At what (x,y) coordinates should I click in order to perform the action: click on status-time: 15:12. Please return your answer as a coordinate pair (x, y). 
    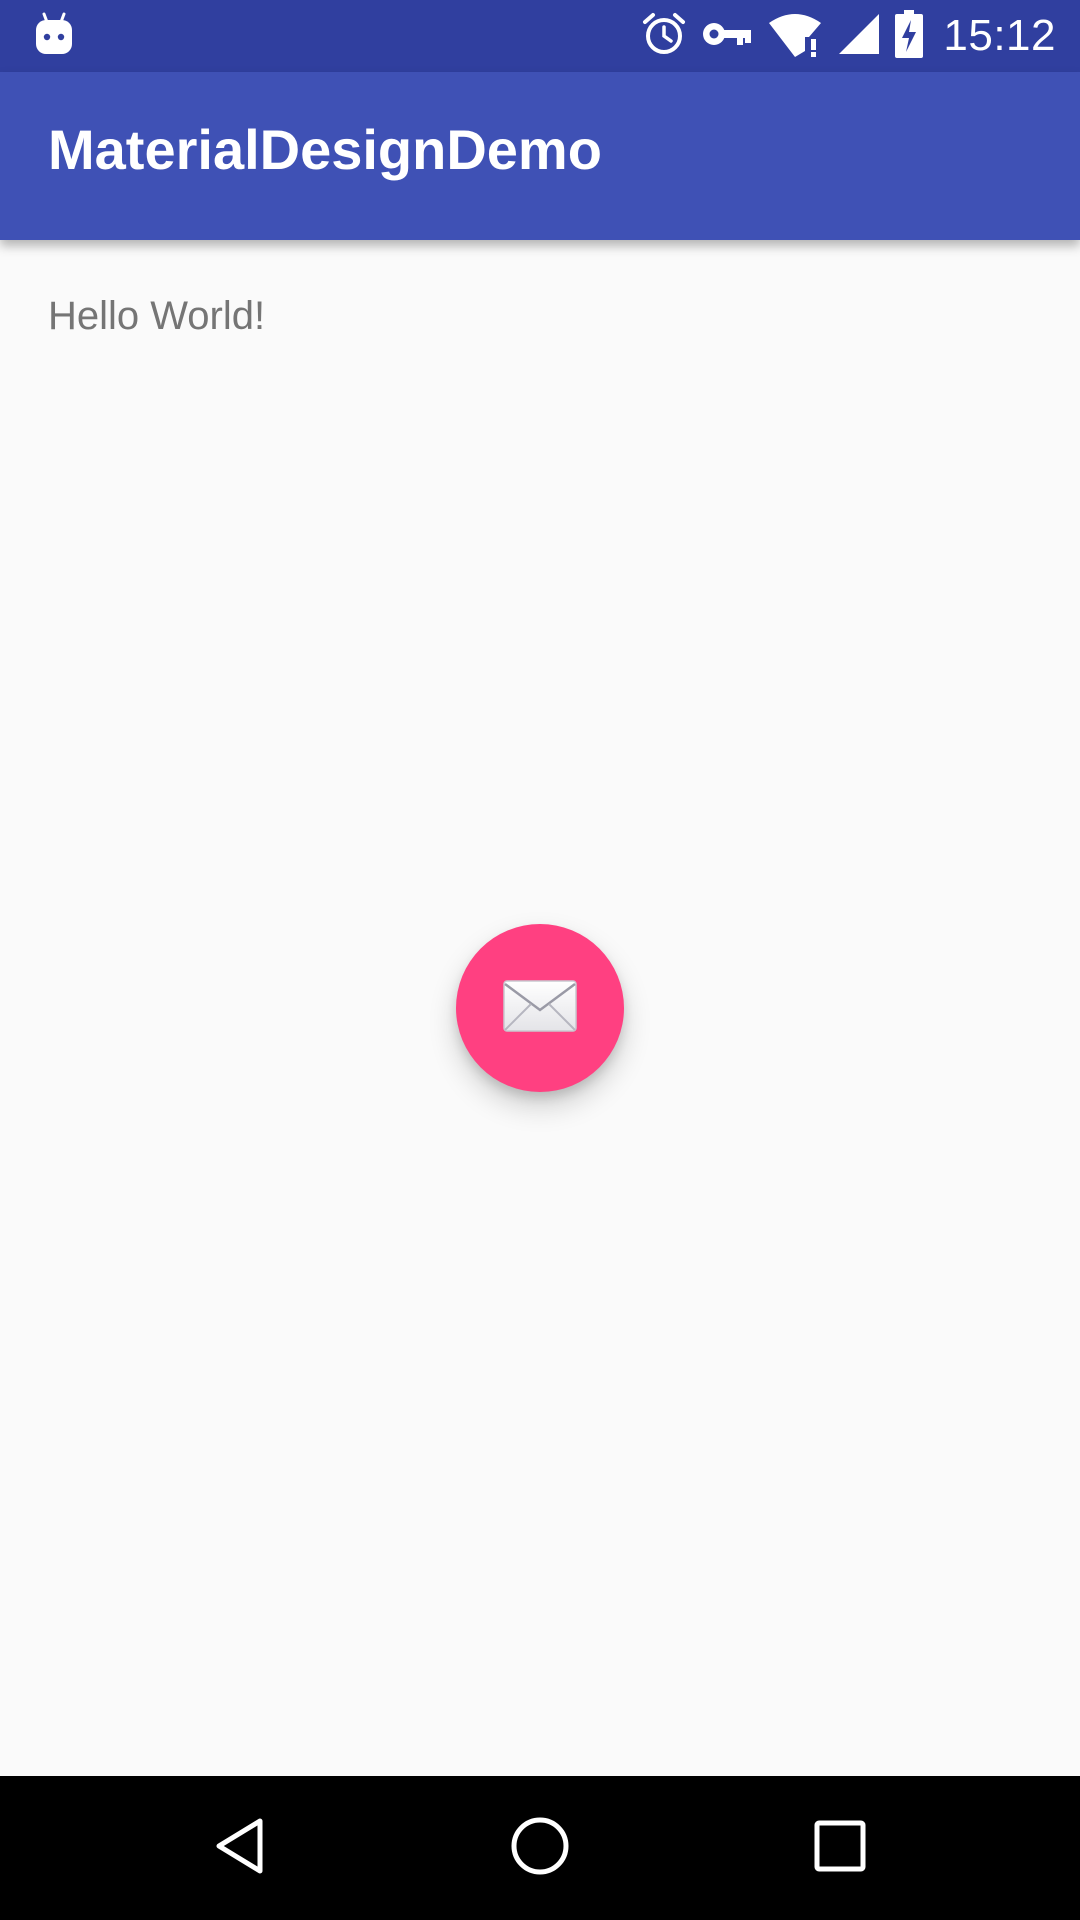
    Looking at the image, I should click on (999, 35).